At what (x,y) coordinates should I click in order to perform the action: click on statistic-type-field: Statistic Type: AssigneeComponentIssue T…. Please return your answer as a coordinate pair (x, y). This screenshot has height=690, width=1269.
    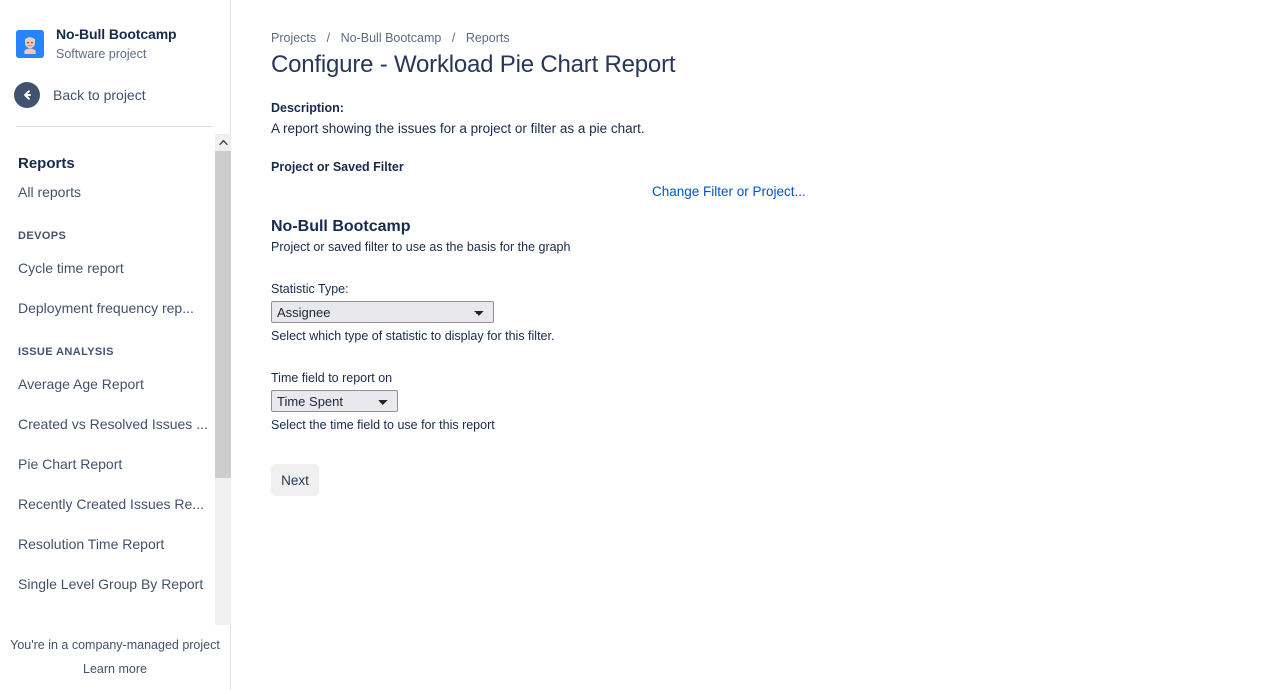
    Looking at the image, I should click on (770, 312).